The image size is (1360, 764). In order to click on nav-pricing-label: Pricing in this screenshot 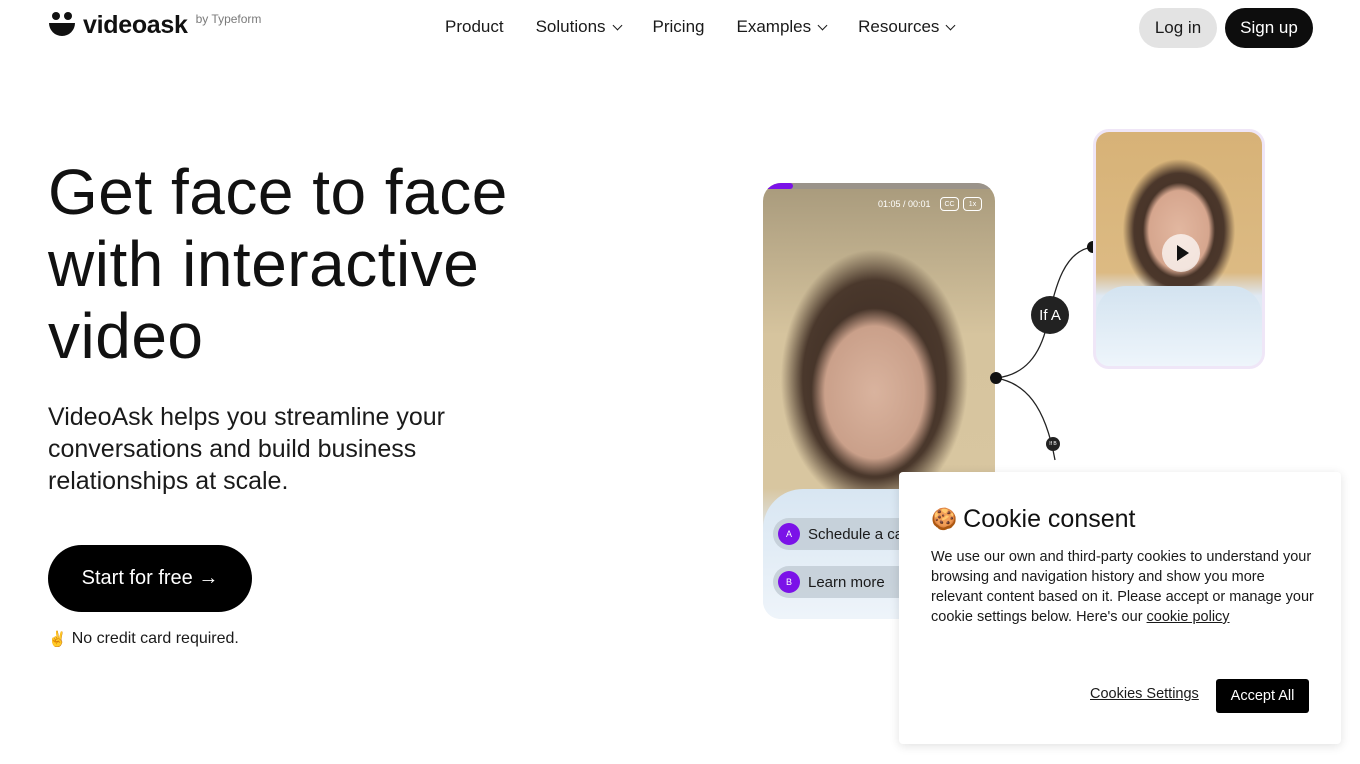, I will do `click(678, 26)`.